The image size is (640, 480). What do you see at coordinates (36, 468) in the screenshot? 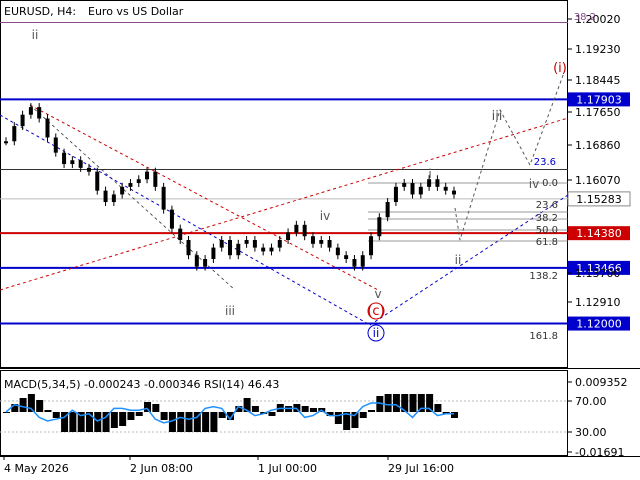
I see `x-tick-label-0: 4 May 2026` at bounding box center [36, 468].